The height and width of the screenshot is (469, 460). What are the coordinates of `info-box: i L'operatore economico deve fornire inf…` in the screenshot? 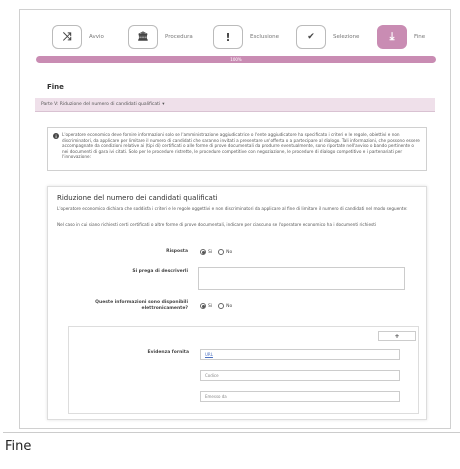 It's located at (237, 149).